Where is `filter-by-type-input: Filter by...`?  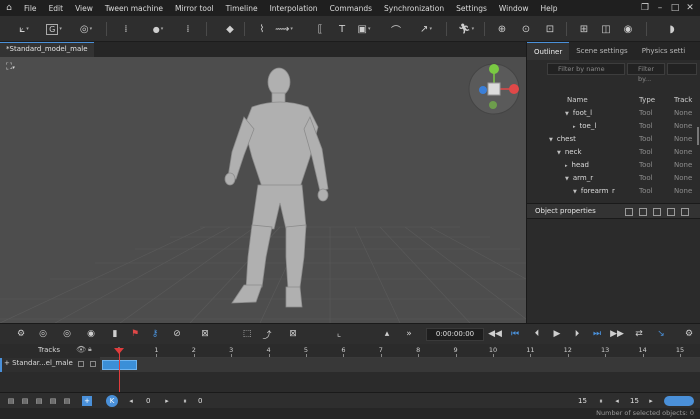 filter-by-type-input: Filter by... is located at coordinates (646, 73).